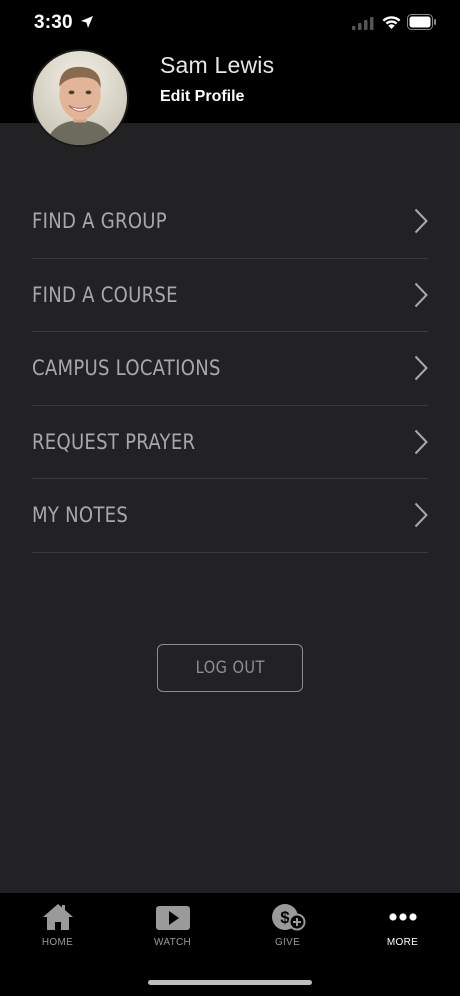  What do you see at coordinates (402, 917) in the screenshot?
I see `more-icon` at bounding box center [402, 917].